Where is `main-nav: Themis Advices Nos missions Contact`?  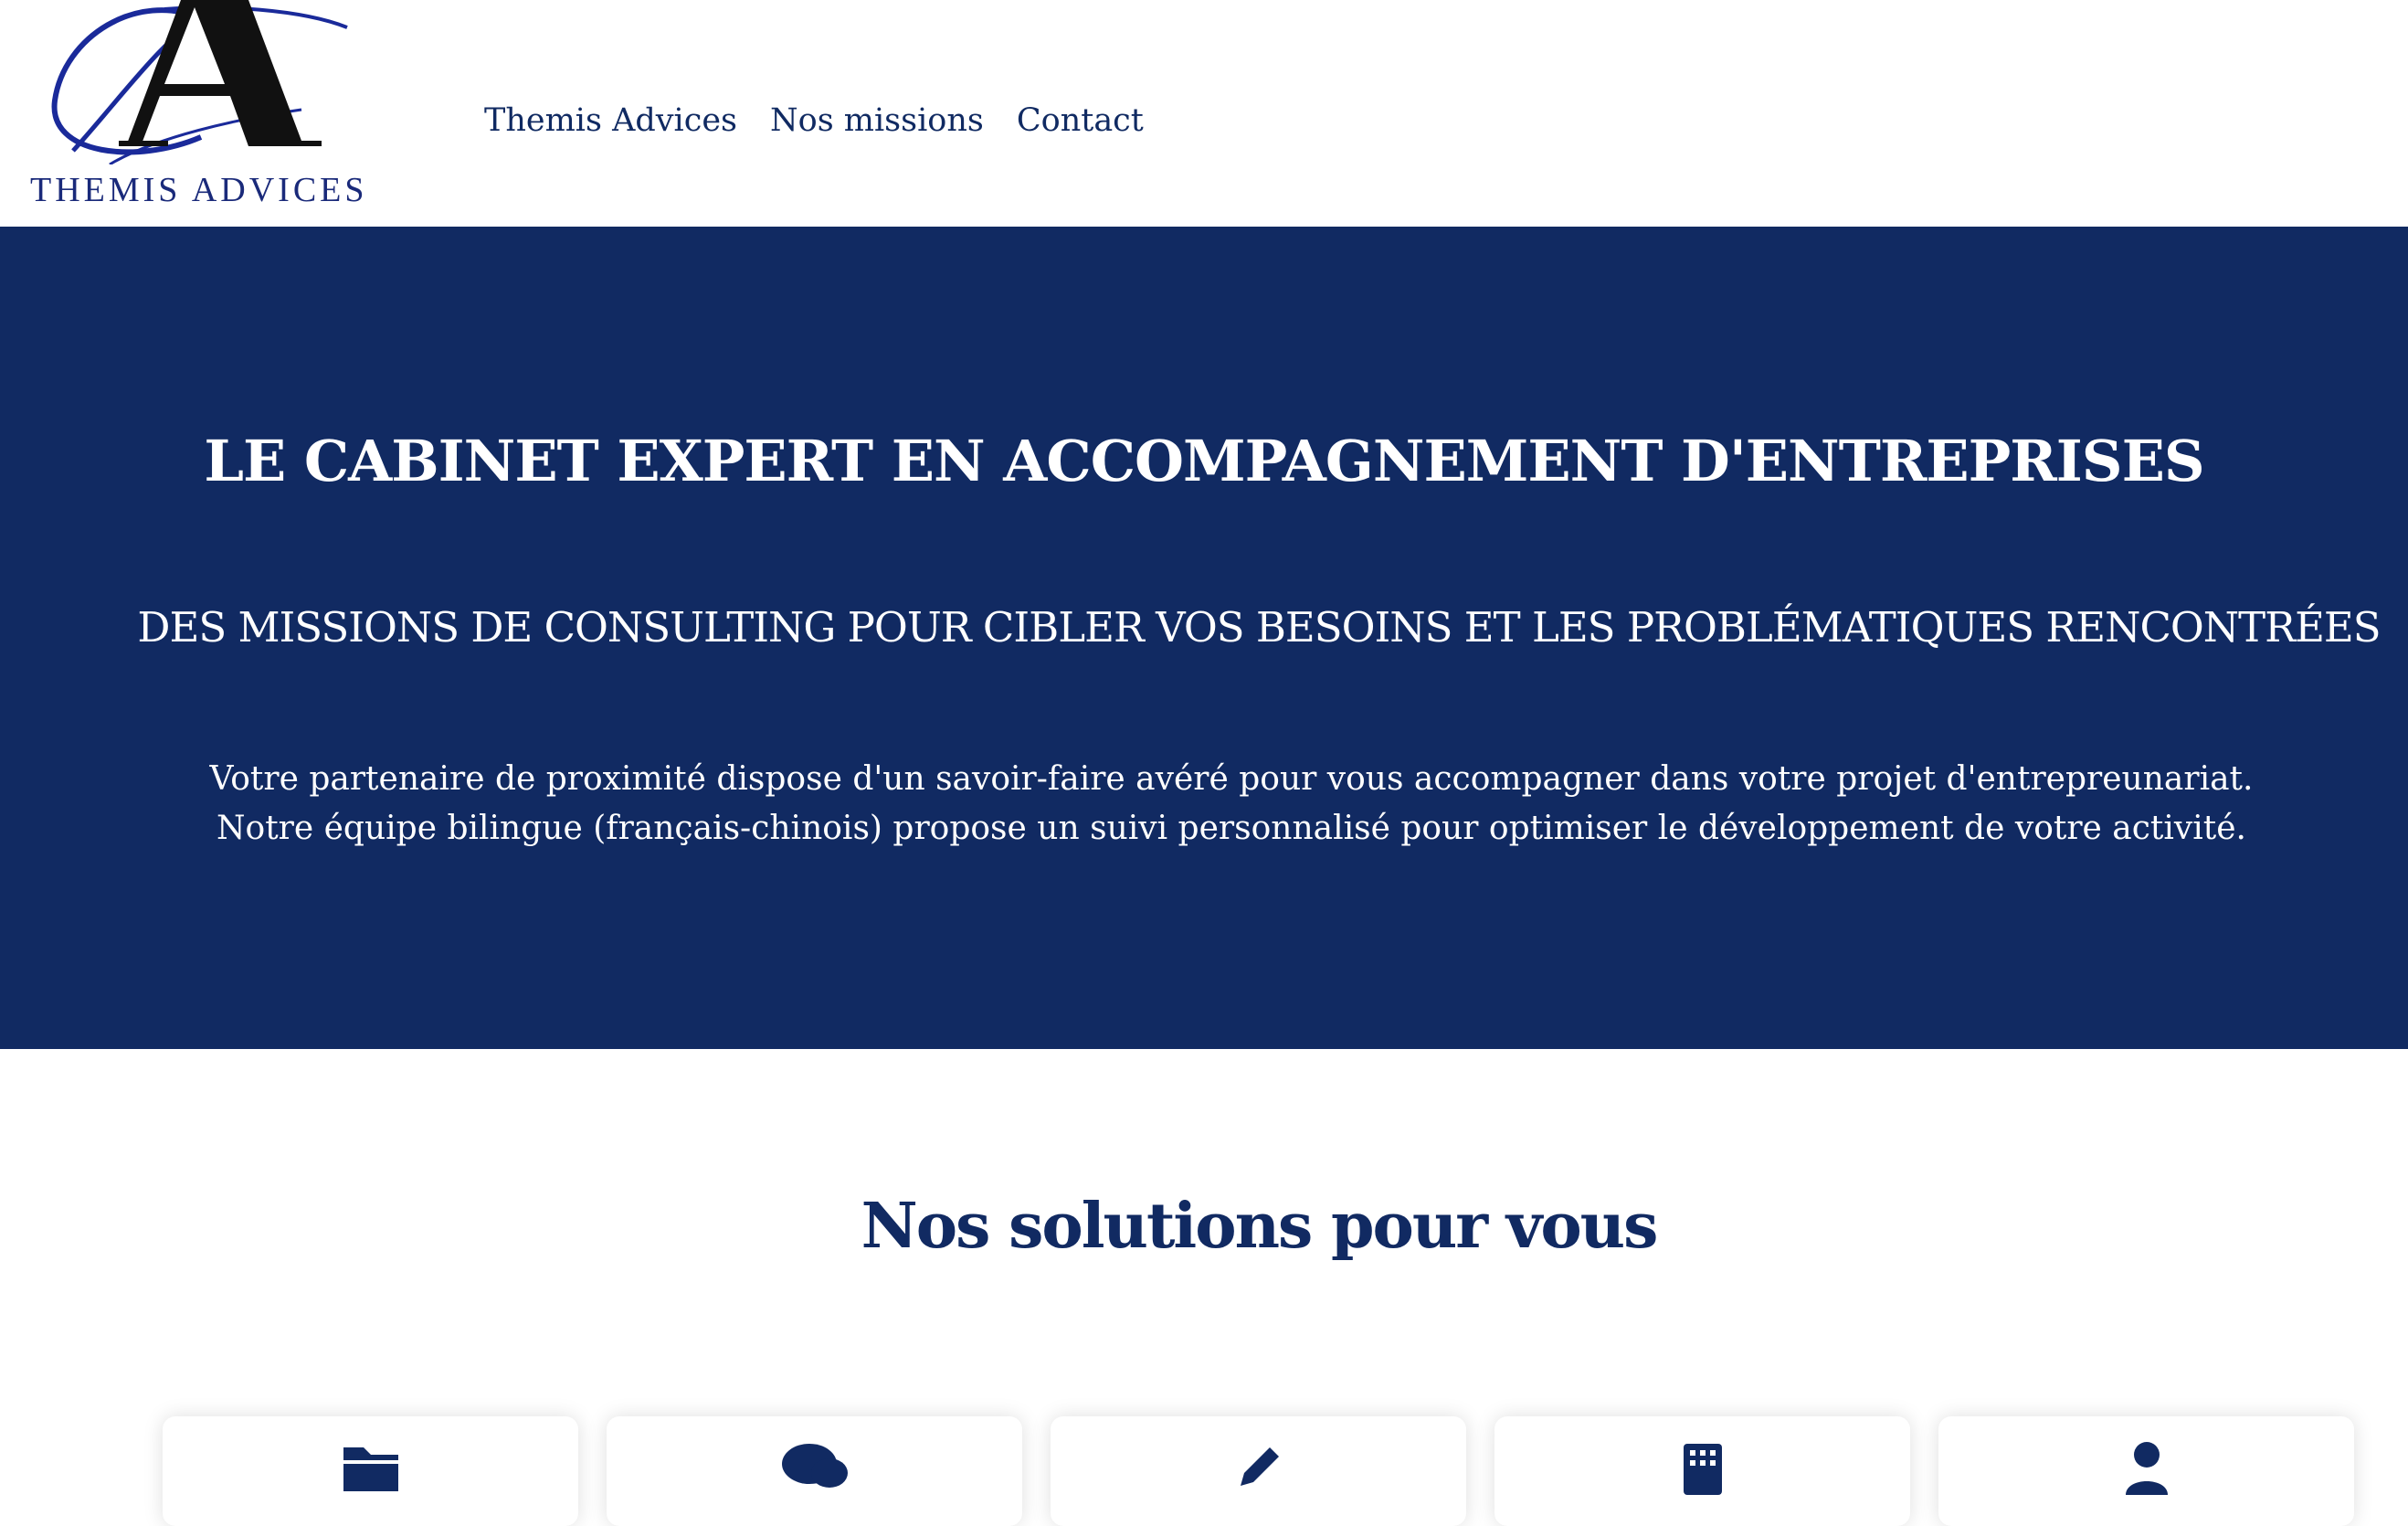
main-nav: Themis Advices Nos missions Contact is located at coordinates (814, 121).